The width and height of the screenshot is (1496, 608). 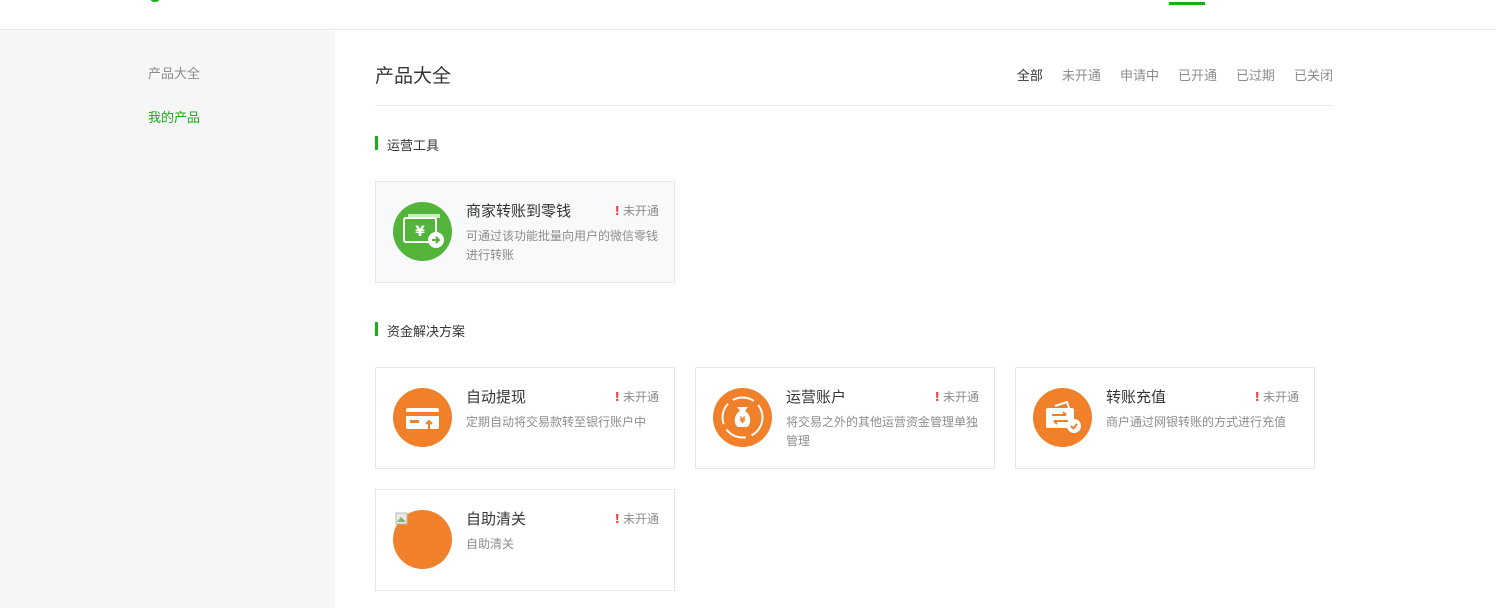 What do you see at coordinates (882, 431) in the screenshot?
I see `product-description: 将交易之外的其他运营资金管理单独管理` at bounding box center [882, 431].